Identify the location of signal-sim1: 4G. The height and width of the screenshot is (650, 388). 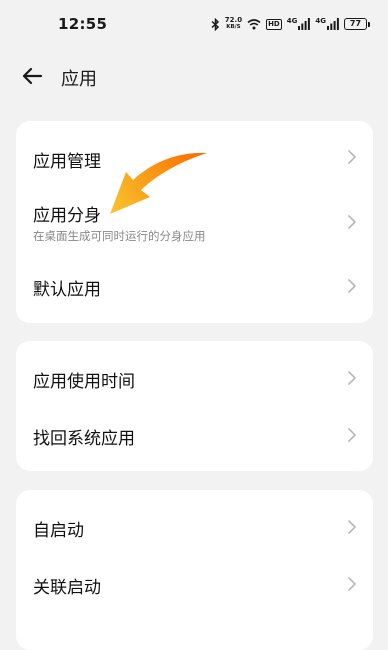
(299, 24).